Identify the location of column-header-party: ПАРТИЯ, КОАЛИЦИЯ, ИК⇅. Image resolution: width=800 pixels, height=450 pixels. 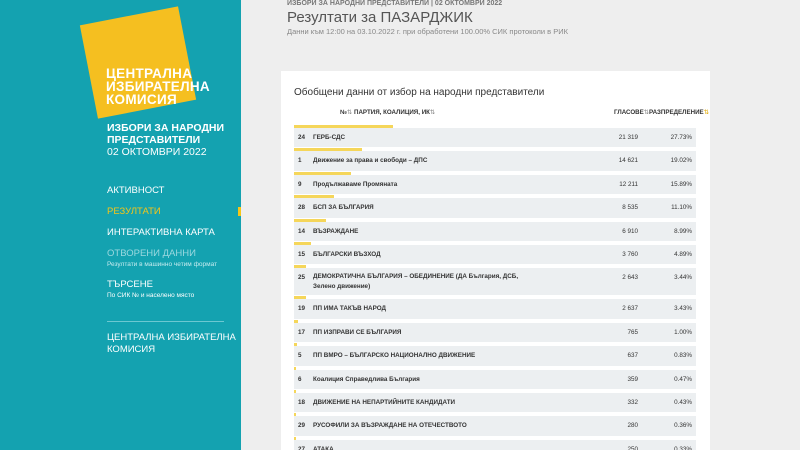
(394, 112).